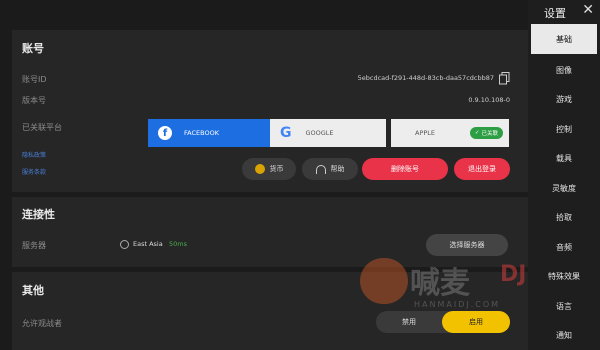  I want to click on sidebar-item-vehicle: 载具, so click(564, 158).